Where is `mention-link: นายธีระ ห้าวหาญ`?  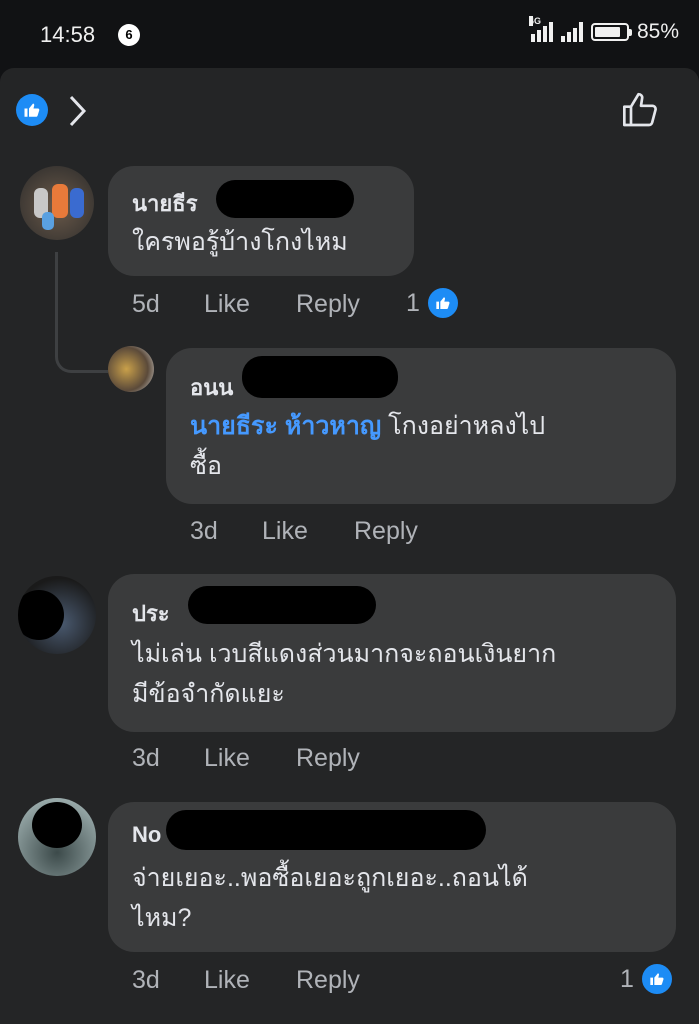 mention-link: นายธีระ ห้าวหาญ is located at coordinates (285, 426).